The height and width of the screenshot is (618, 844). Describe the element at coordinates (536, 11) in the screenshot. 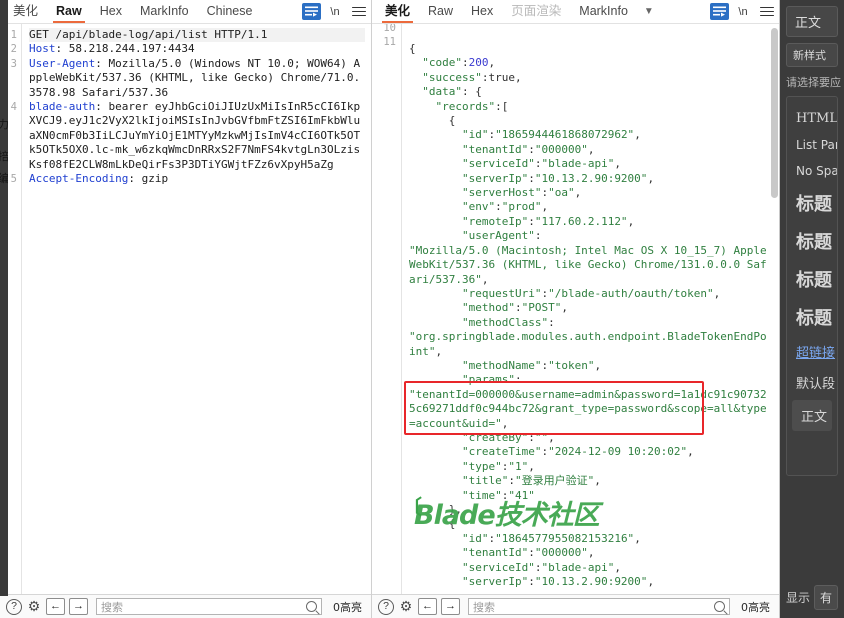

I see `tab-page-render: 页面渲染` at that location.